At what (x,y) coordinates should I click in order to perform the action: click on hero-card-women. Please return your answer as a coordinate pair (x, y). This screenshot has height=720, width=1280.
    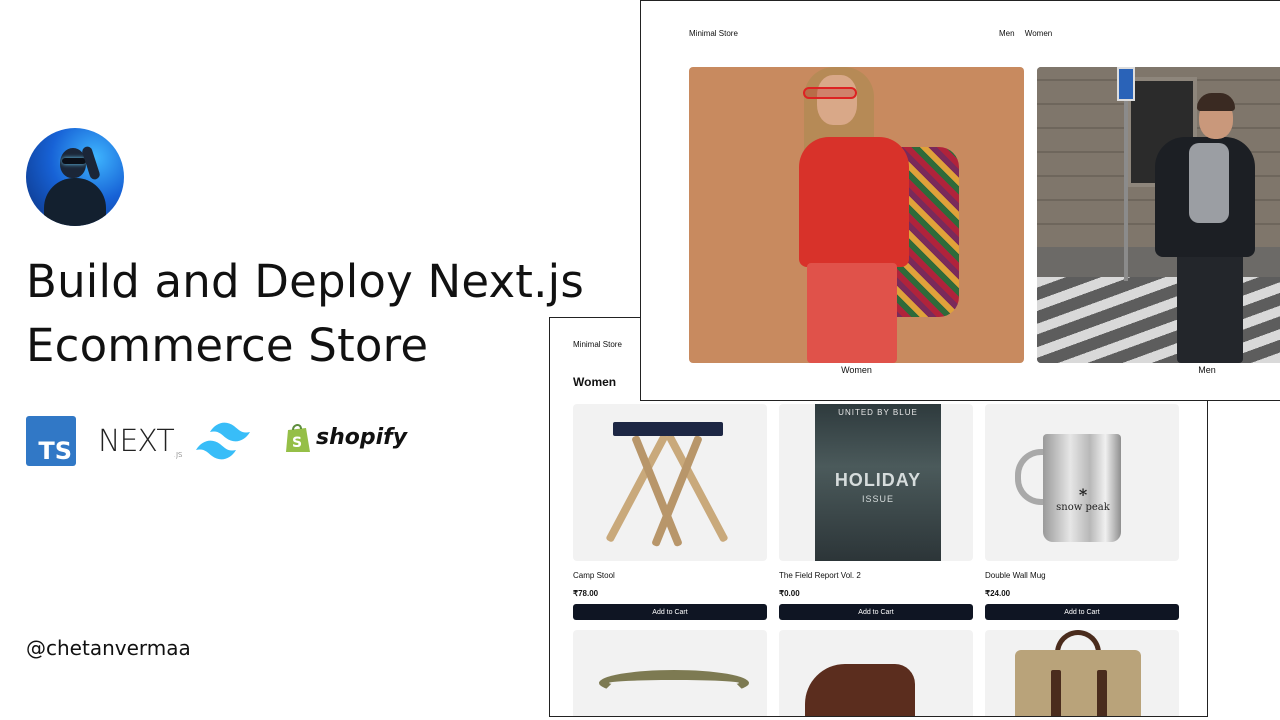
    Looking at the image, I should click on (856, 215).